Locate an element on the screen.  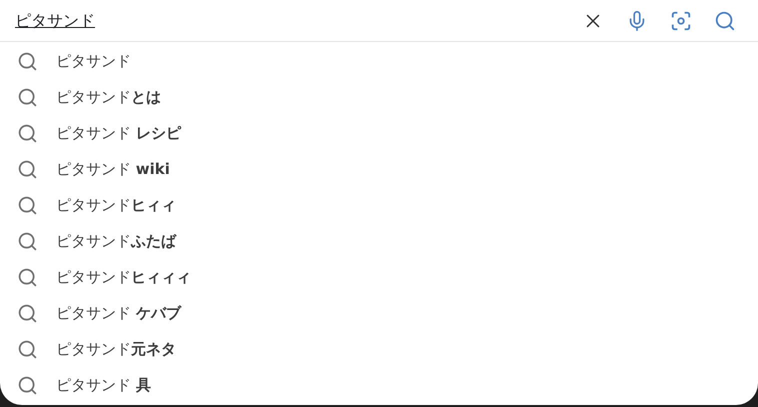
camera-scan-icon is located at coordinates (681, 21).